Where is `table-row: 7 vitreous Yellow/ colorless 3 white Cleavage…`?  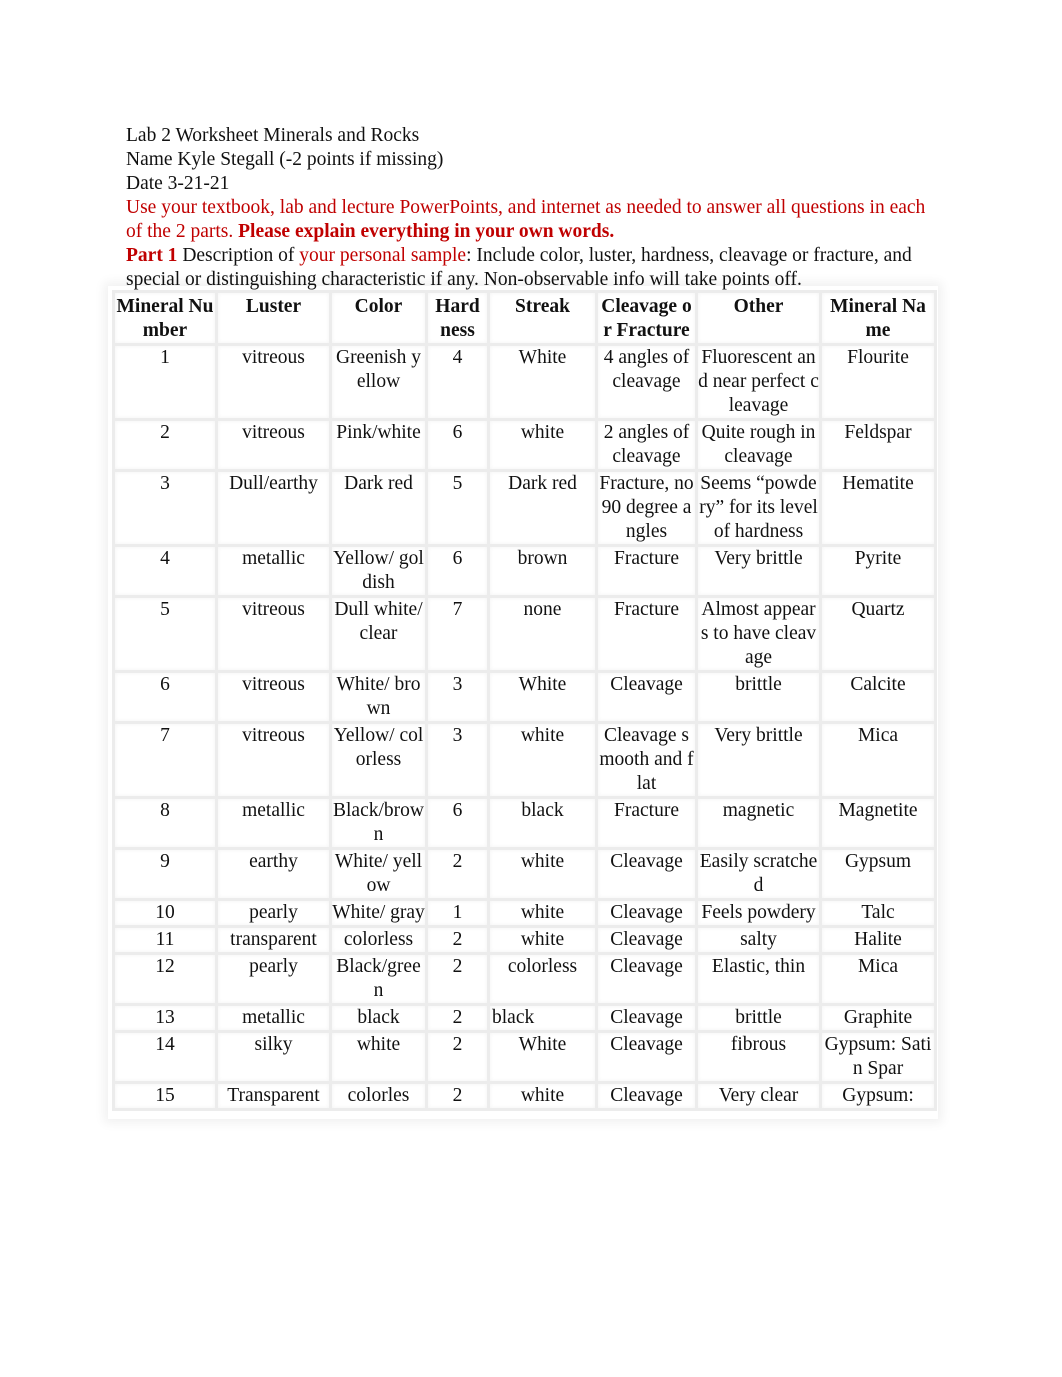 table-row: 7 vitreous Yellow/ colorless 3 white Cleavage… is located at coordinates (524, 760).